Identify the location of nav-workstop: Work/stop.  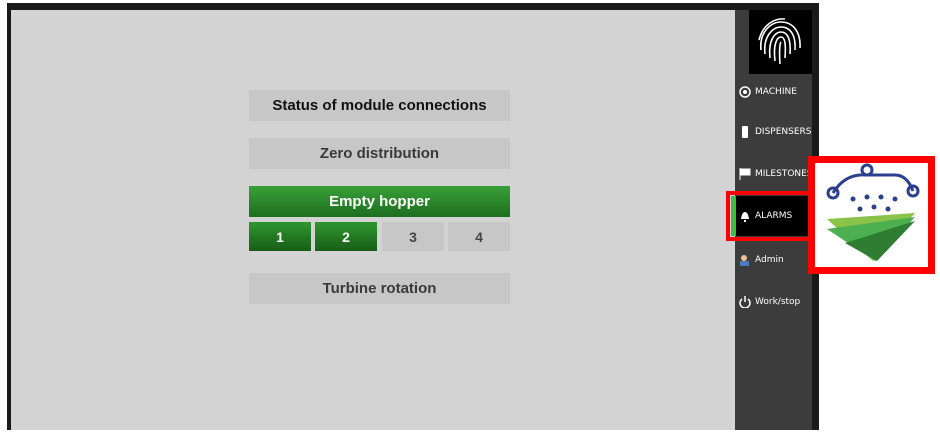
(773, 302).